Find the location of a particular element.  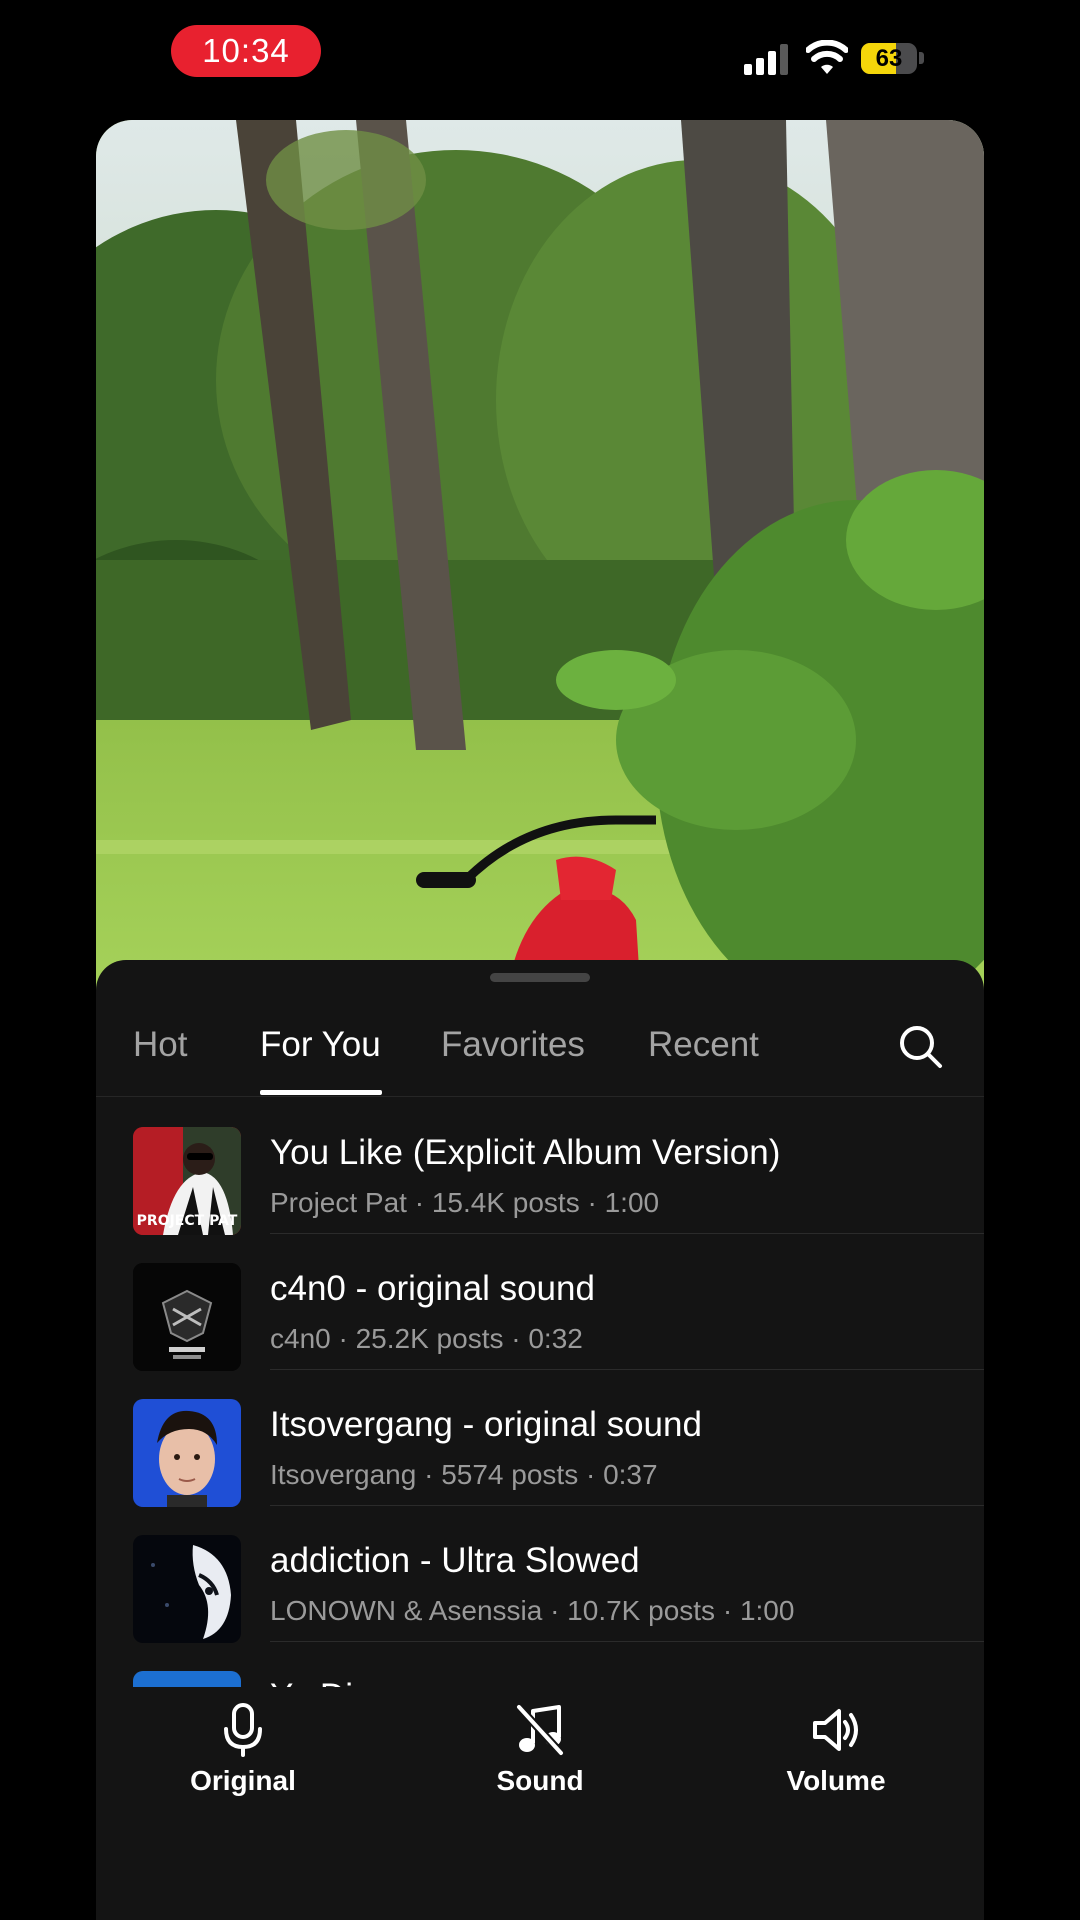

sound-tabs: Hot For You Favorites Recent is located at coordinates (540, 1048).